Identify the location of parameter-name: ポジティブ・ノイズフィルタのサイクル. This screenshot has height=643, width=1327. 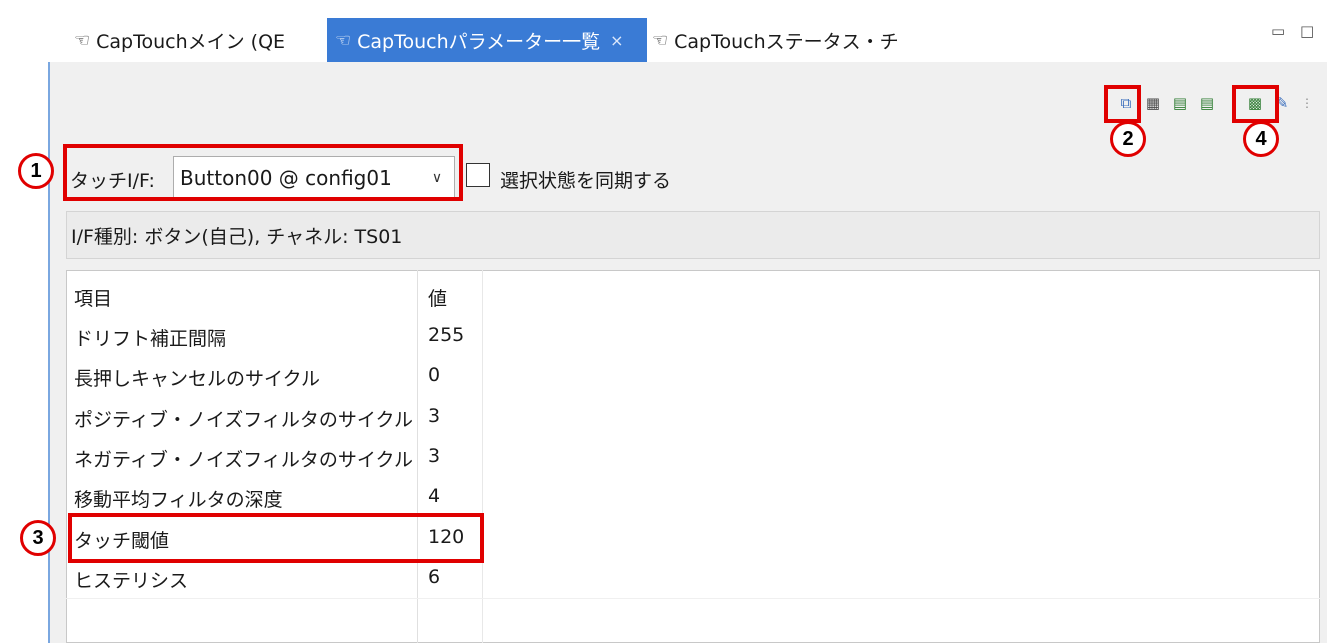
(243, 420).